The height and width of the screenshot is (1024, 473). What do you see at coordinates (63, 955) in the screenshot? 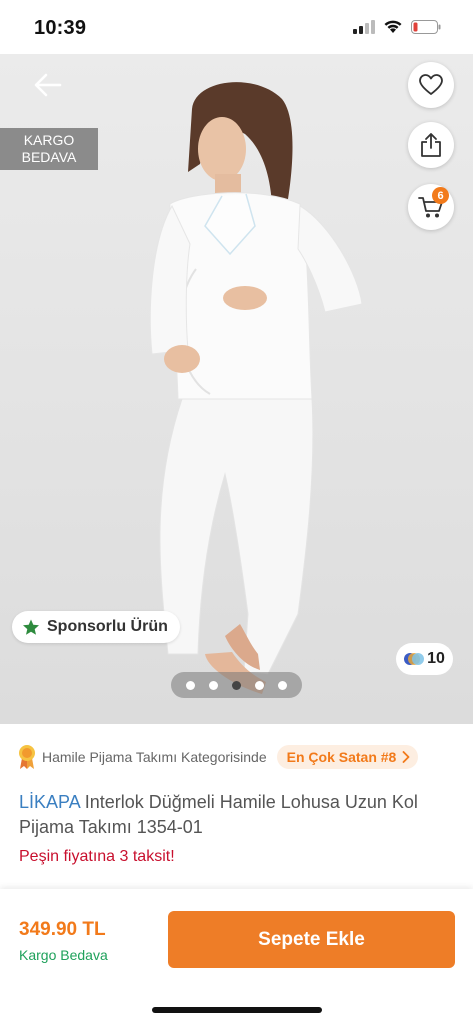
I see `price-free-shipping: Kargo Bedava` at bounding box center [63, 955].